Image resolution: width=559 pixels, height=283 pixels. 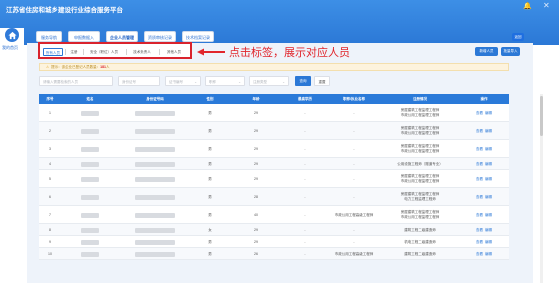 I want to click on cell-no: 10, so click(x=50, y=253).